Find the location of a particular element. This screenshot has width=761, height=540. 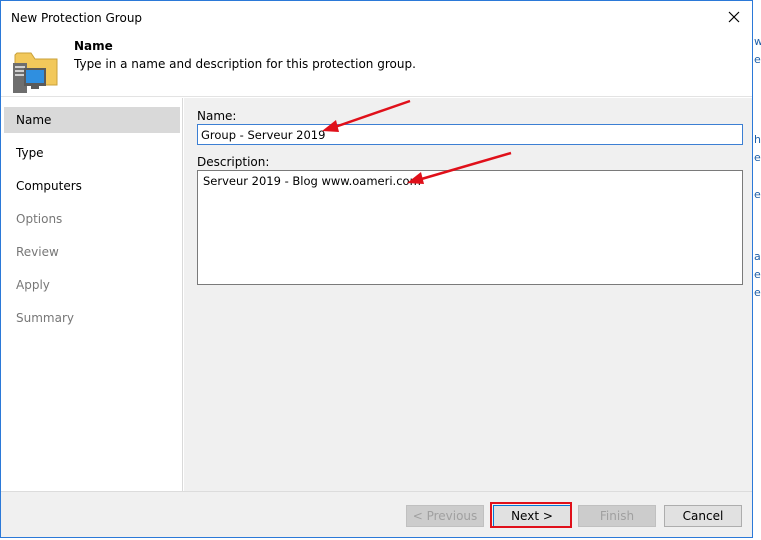

sidebar-item-summary: Summary is located at coordinates (45, 318).